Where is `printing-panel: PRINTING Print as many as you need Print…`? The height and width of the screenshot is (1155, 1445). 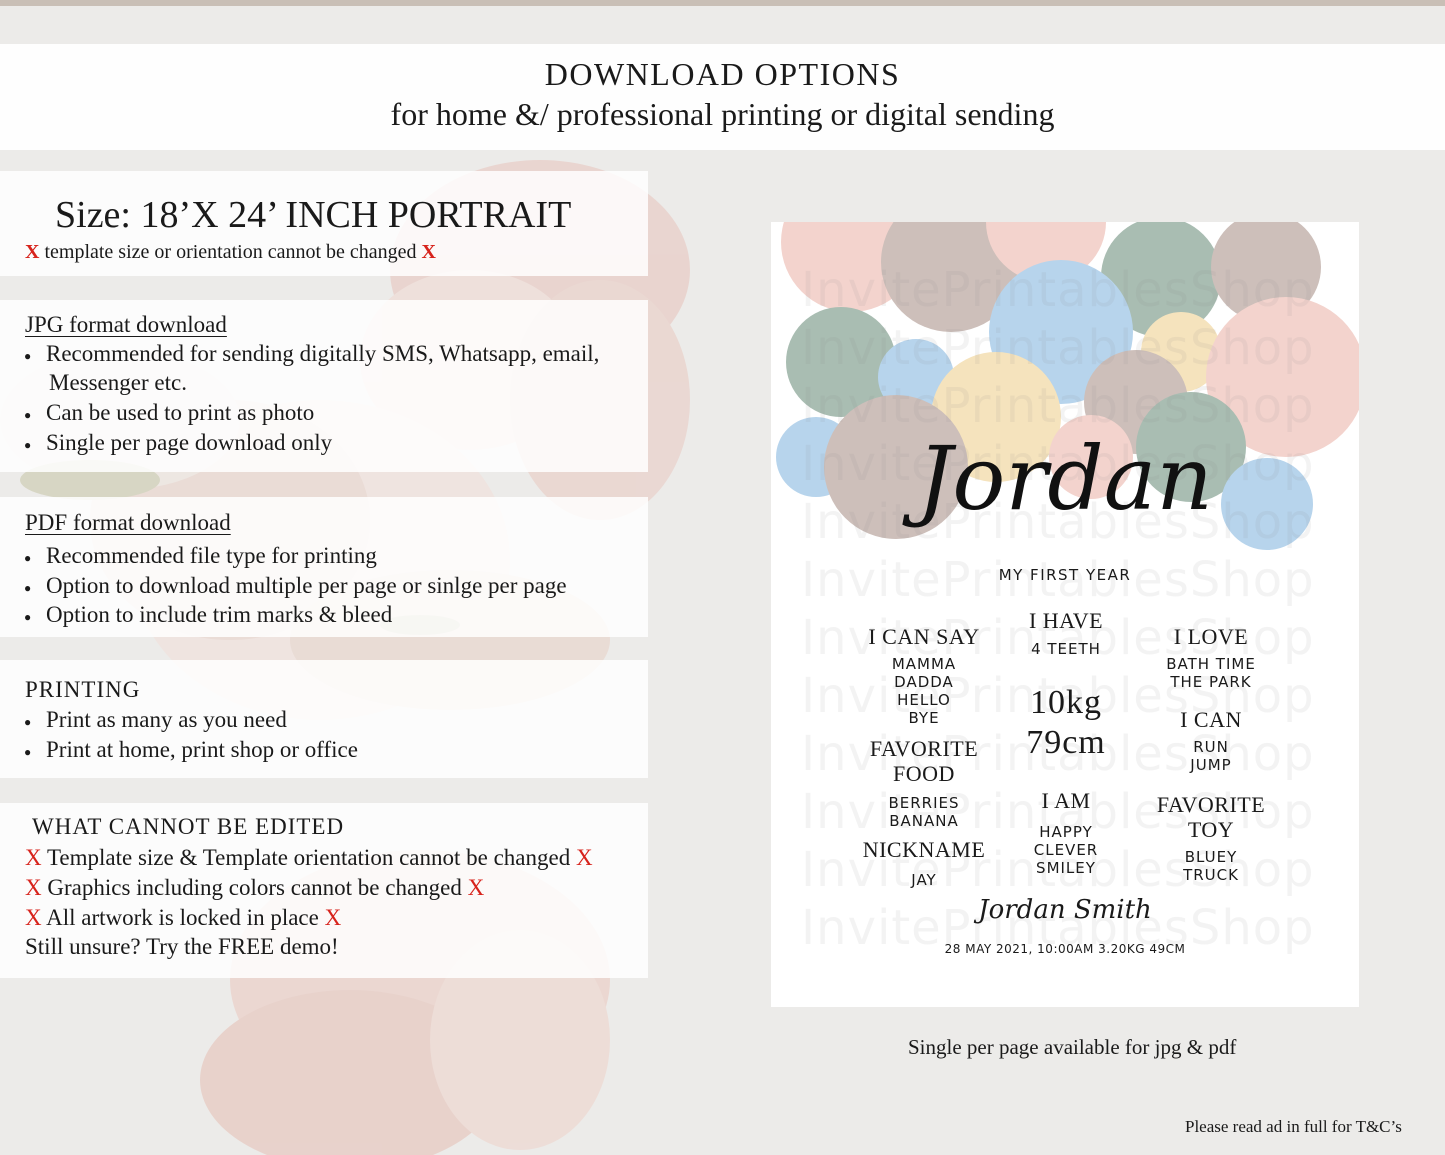 printing-panel: PRINTING Print as many as you need Print… is located at coordinates (324, 719).